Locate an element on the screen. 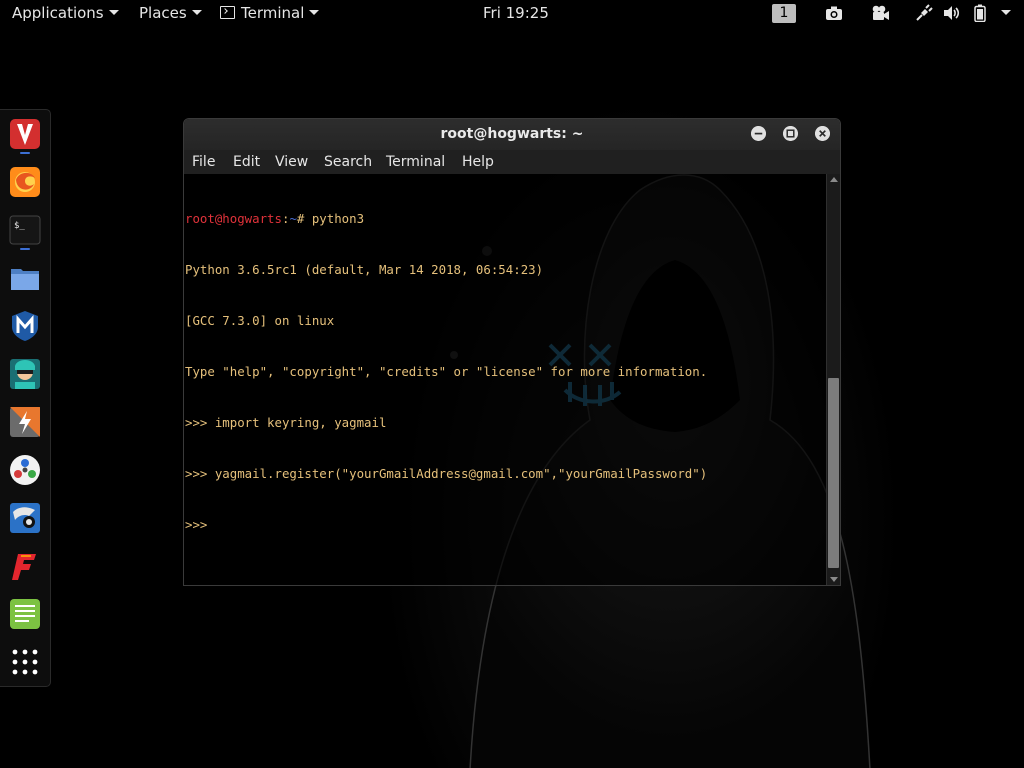  leafpad-icon is located at coordinates (25, 614).